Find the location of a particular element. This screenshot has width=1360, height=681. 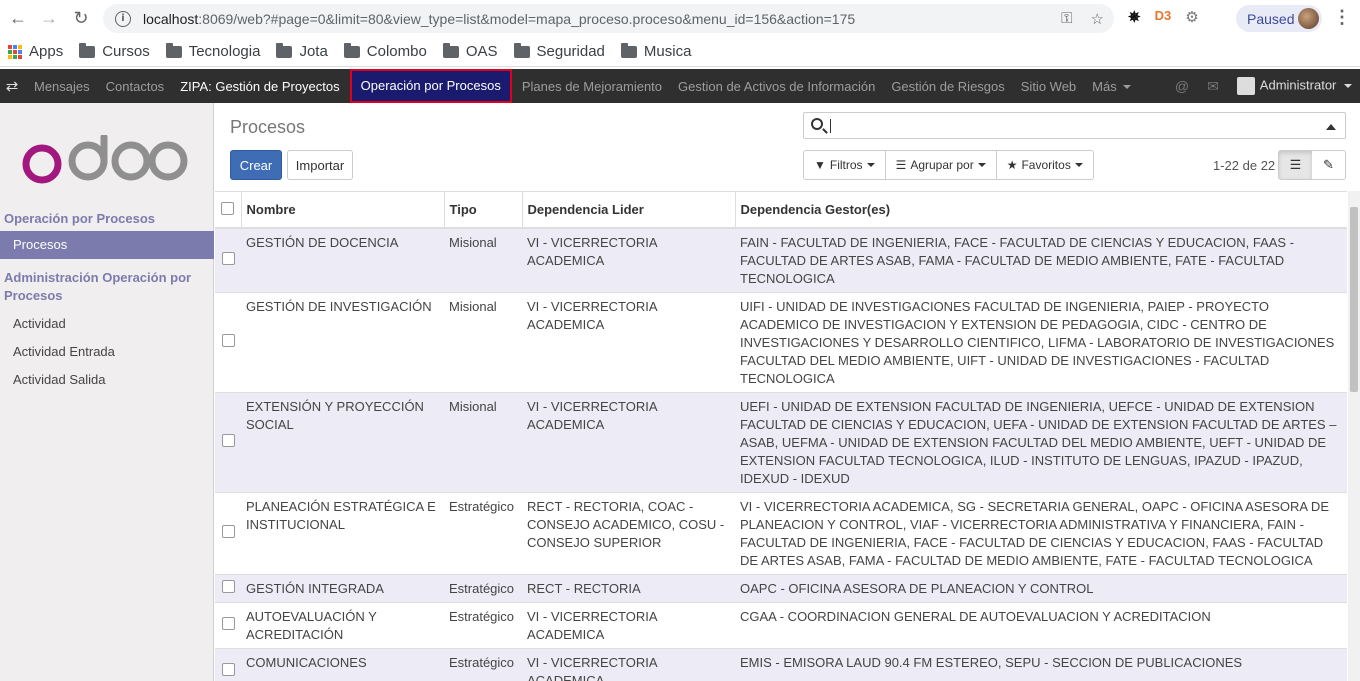

key-icon: ⚿ is located at coordinates (1066, 19).